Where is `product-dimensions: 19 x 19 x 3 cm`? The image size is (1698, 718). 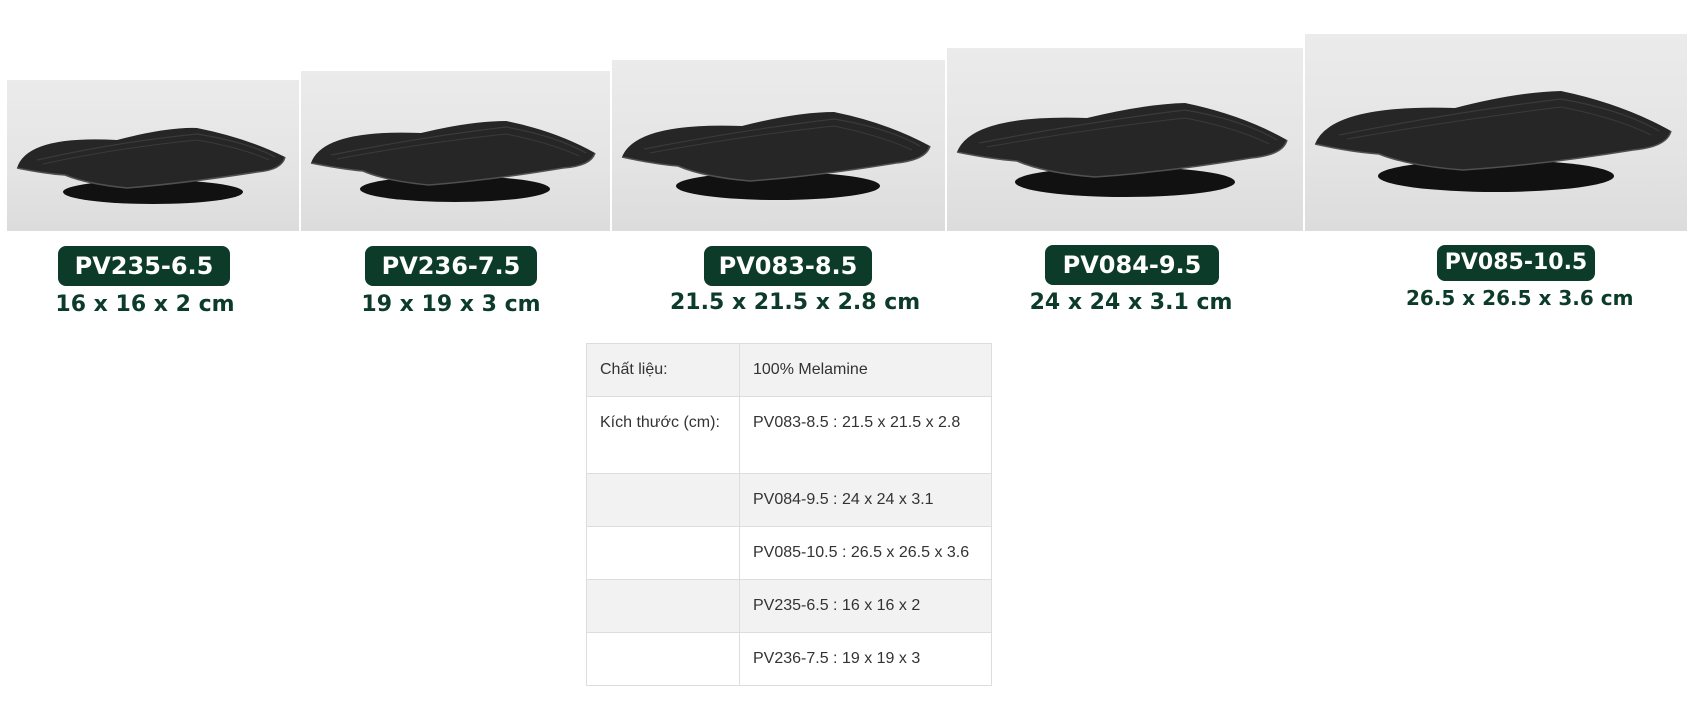 product-dimensions: 19 x 19 x 3 cm is located at coordinates (451, 304).